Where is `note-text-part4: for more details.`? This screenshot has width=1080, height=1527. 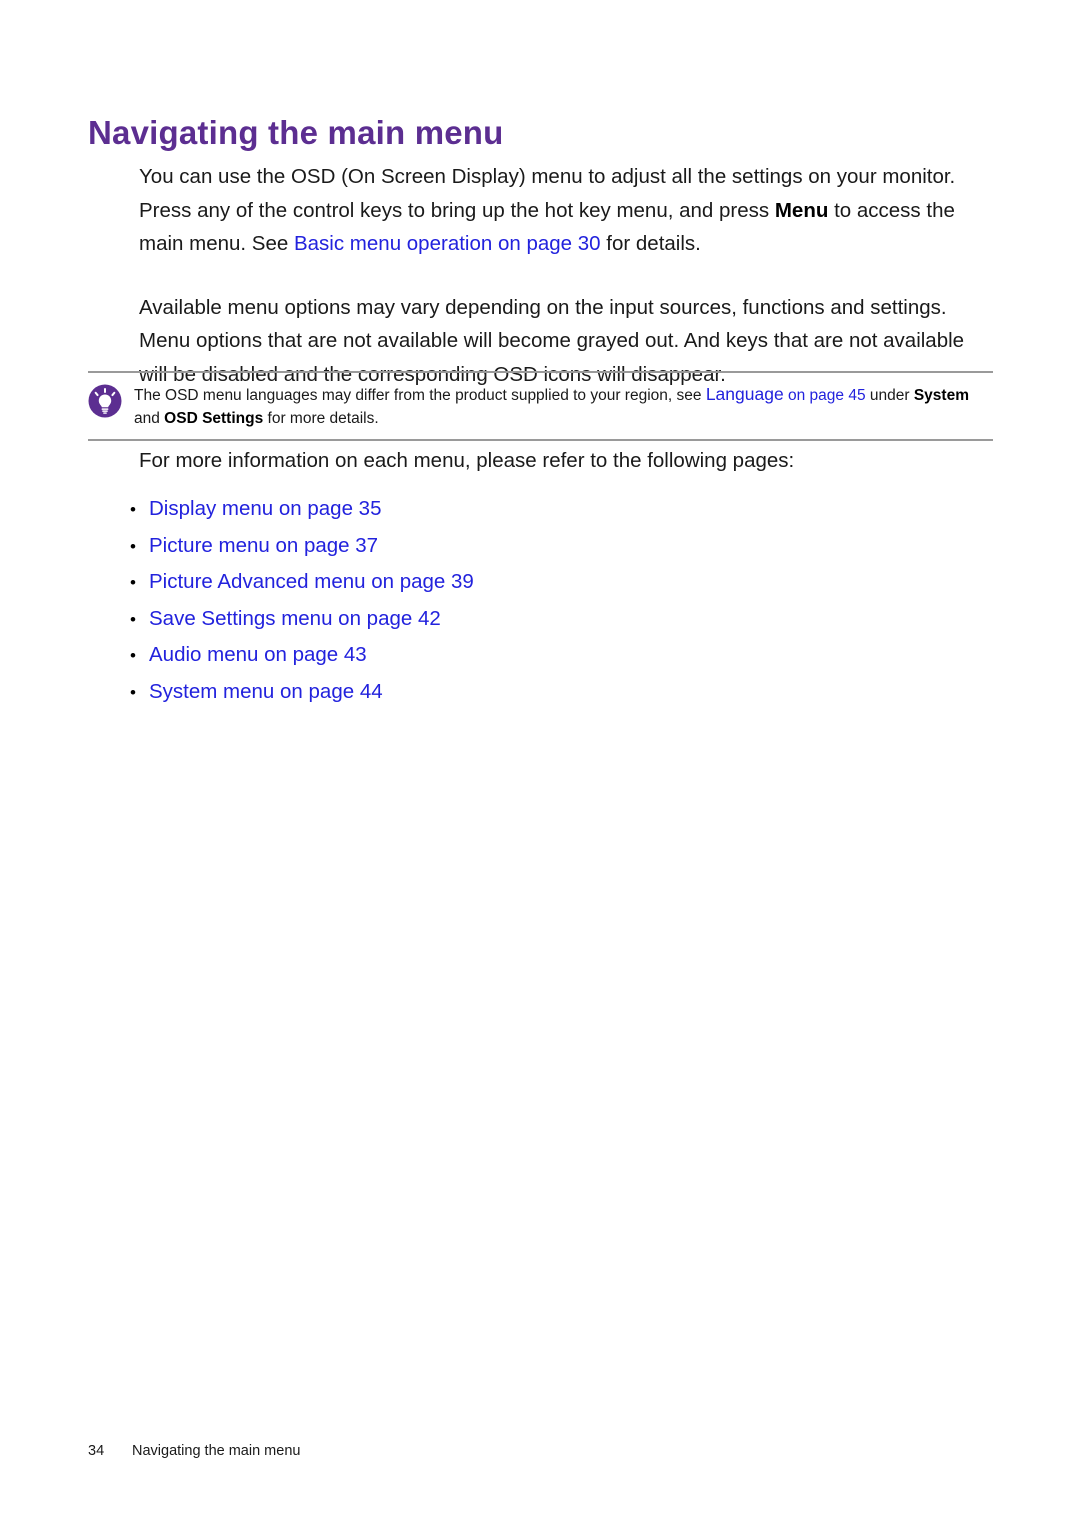 note-text-part4: for more details. is located at coordinates (321, 418).